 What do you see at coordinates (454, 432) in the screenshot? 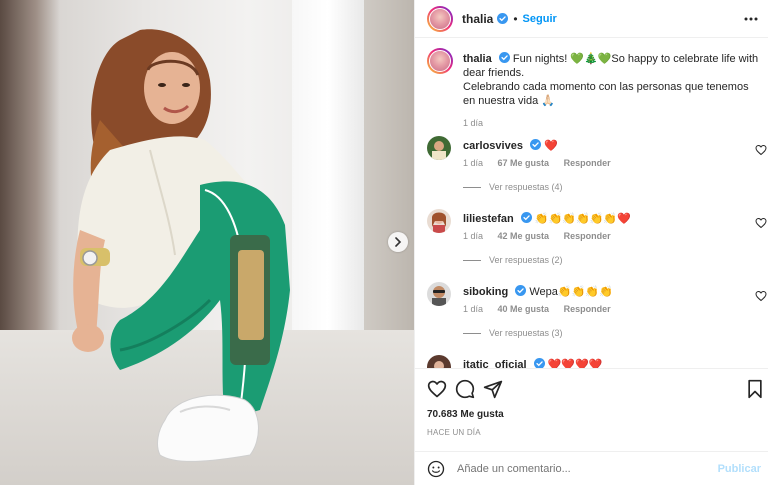
I see `post-timestamp: HACE UN DÍA` at bounding box center [454, 432].